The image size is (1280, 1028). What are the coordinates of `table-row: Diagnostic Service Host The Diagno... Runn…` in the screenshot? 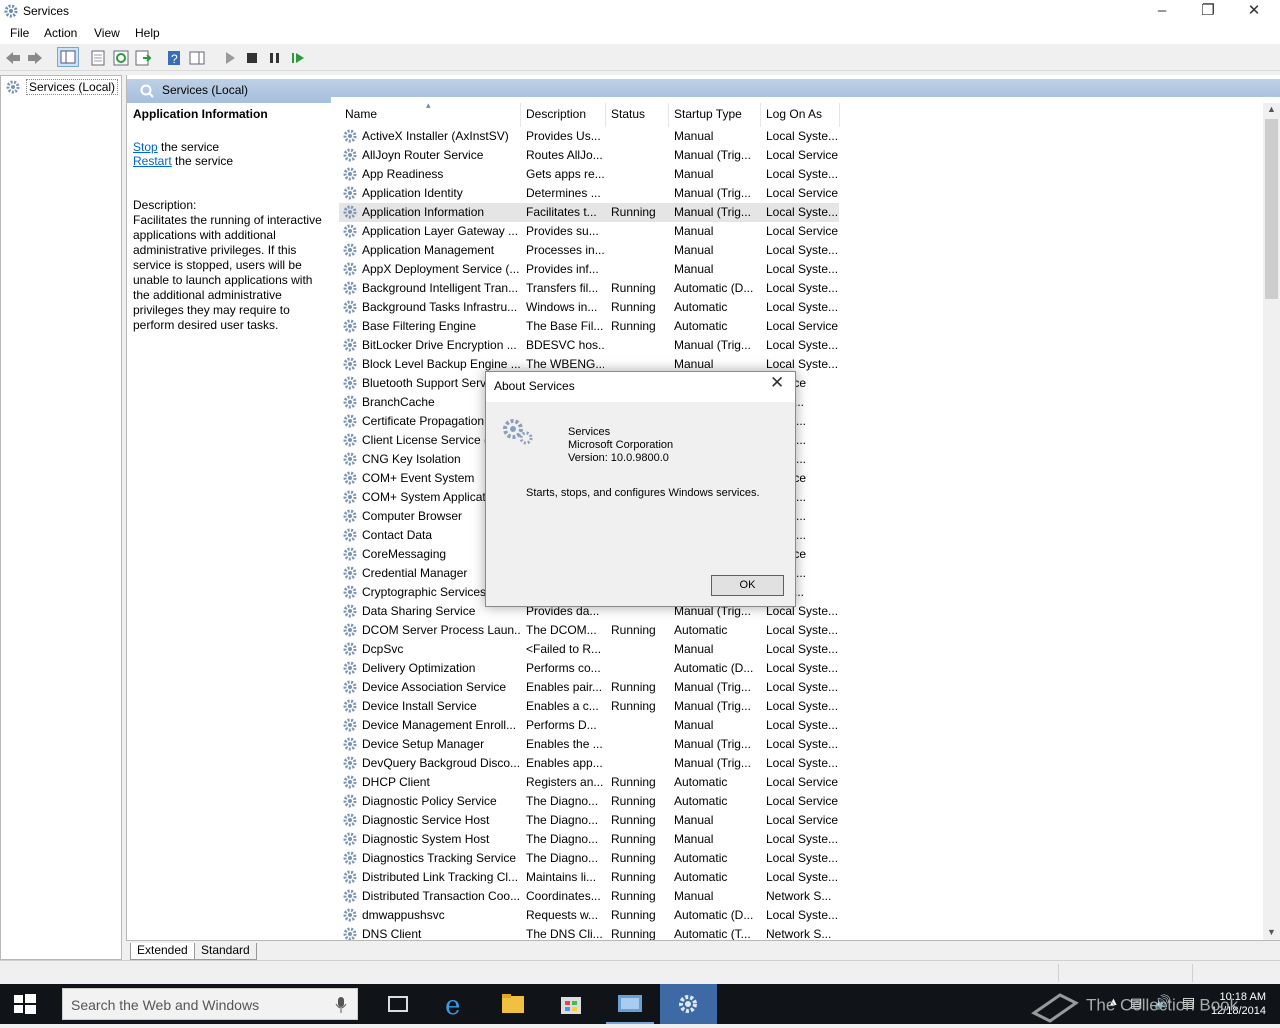 It's located at (589, 820).